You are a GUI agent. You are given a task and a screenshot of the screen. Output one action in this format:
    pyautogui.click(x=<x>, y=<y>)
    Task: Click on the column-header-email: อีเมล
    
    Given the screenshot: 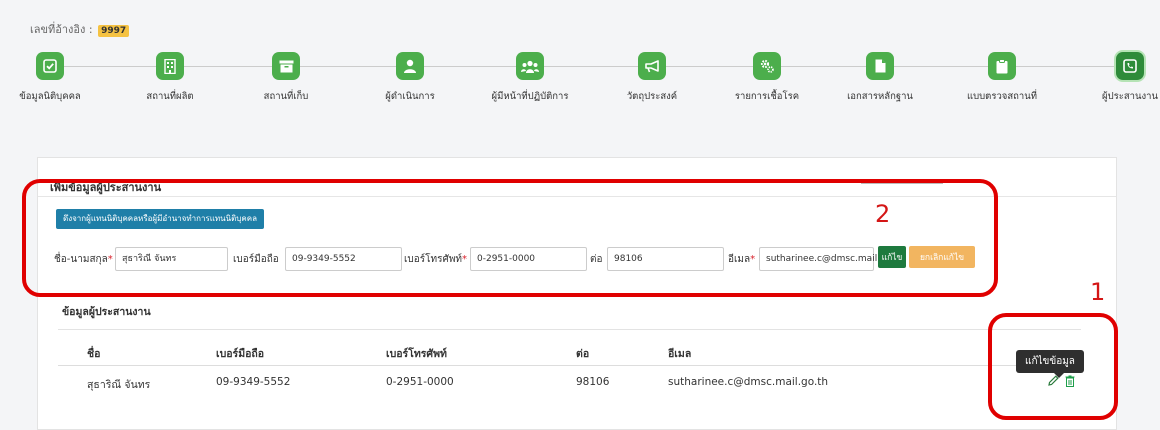 What is the action you would take?
    pyautogui.click(x=680, y=354)
    